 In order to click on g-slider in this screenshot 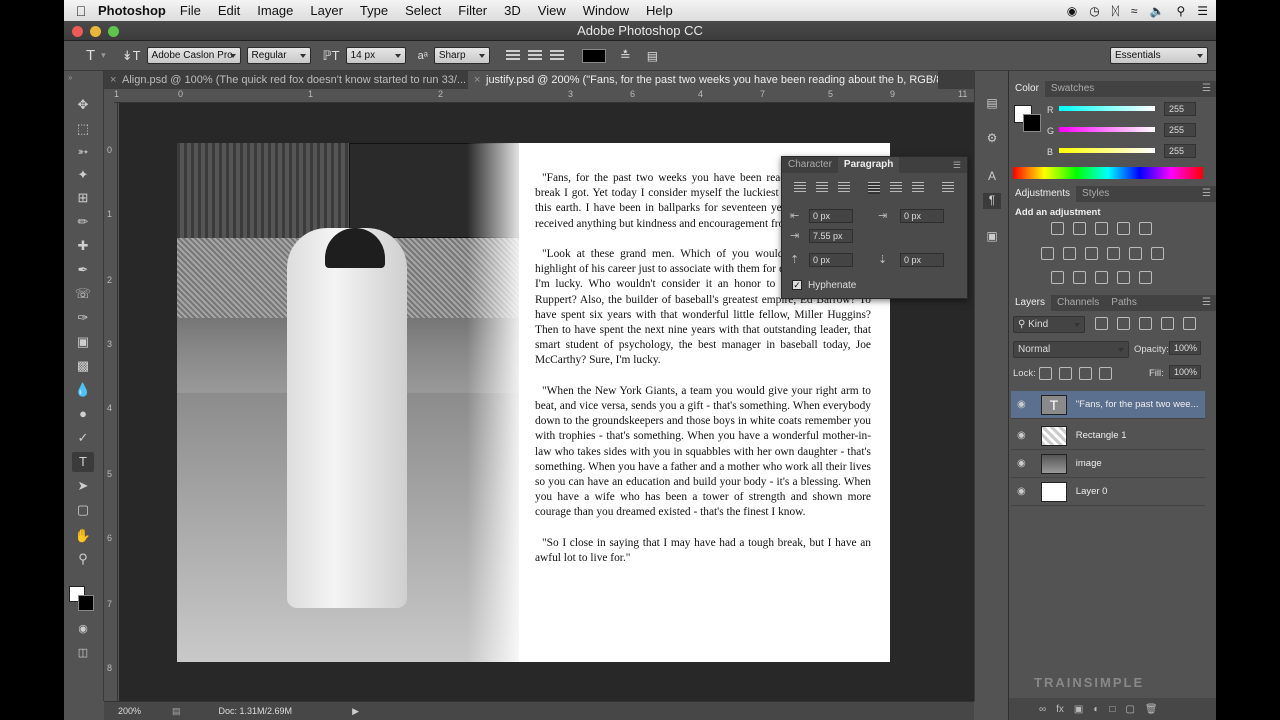, I will do `click(1107, 129)`.